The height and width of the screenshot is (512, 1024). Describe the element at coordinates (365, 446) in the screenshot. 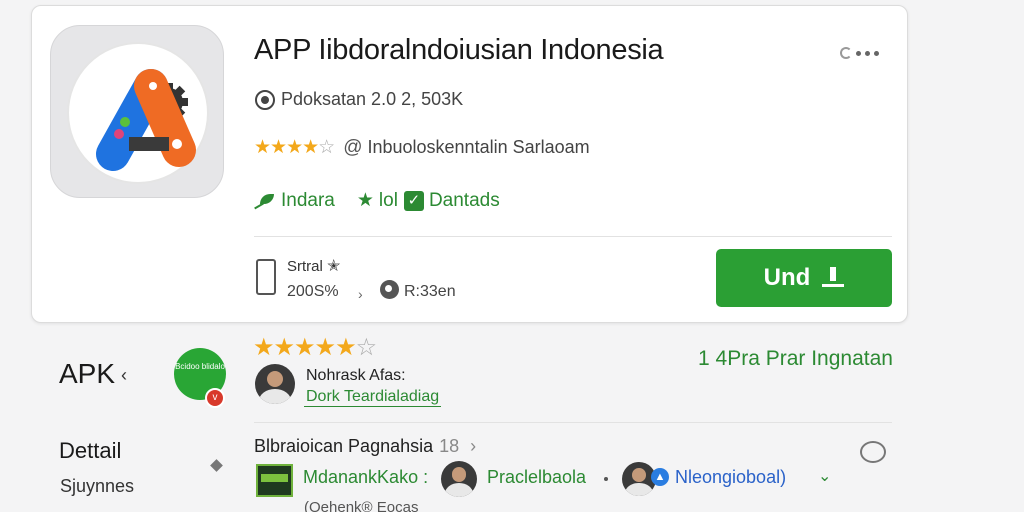

I see `section-title: Blbraioican Pagnahsia 18 ›` at that location.